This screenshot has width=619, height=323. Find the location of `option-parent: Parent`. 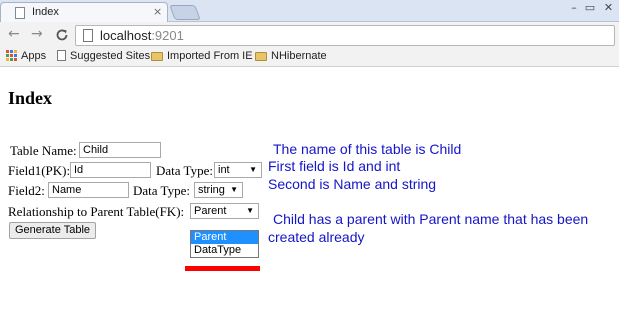

option-parent: Parent is located at coordinates (224, 237).